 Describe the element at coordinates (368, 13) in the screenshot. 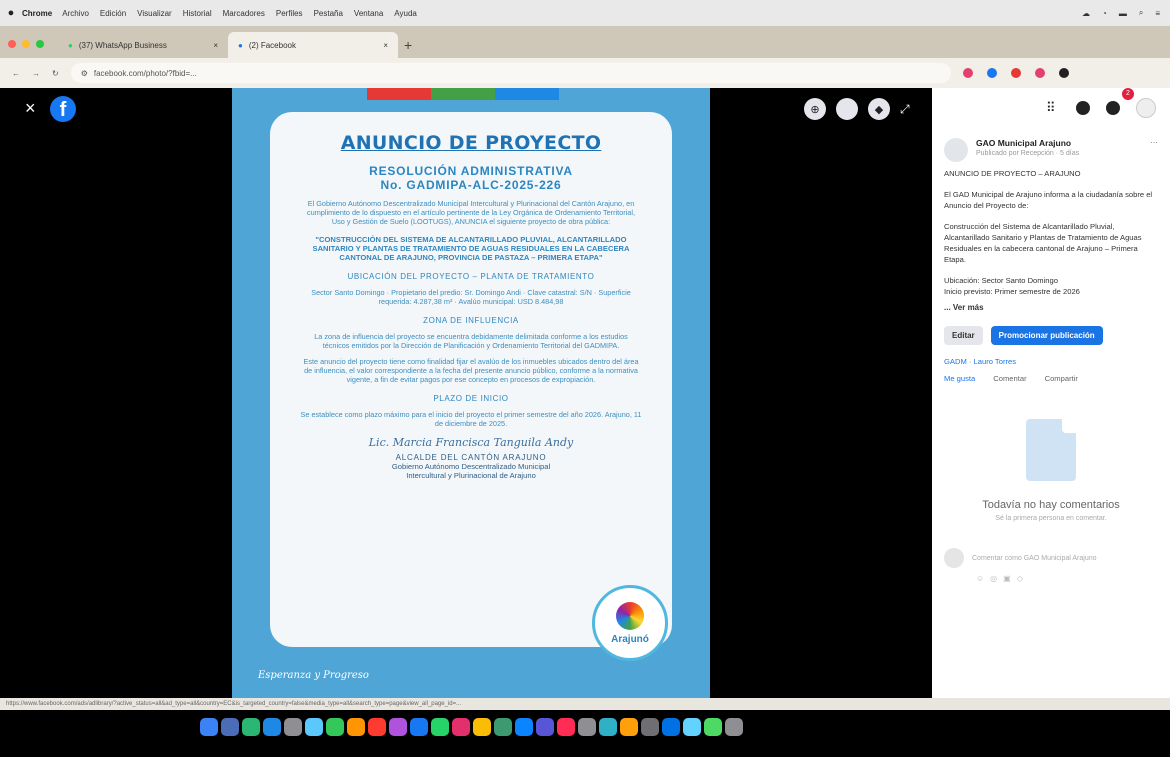

I see `menu-ventana: Ventana` at that location.